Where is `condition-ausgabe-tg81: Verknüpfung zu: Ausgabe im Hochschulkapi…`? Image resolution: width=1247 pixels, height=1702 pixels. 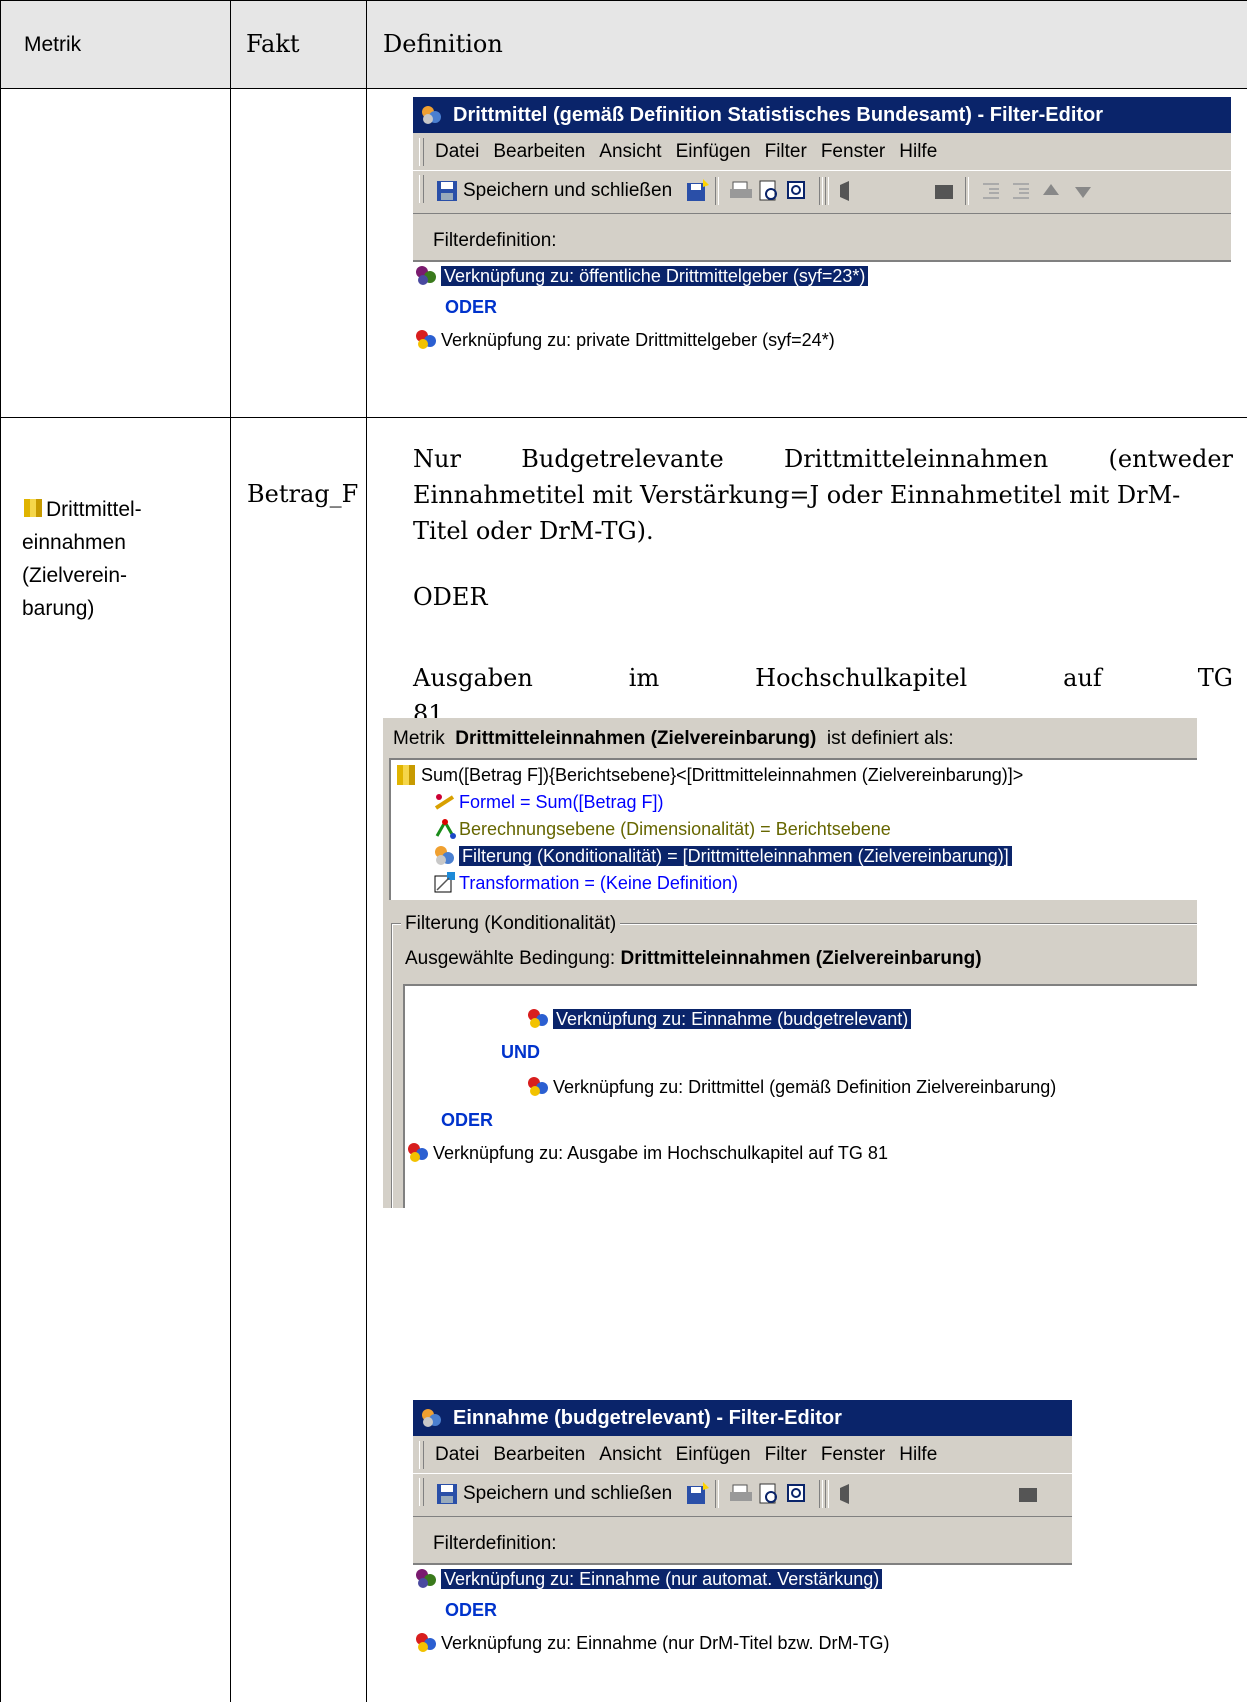
condition-ausgabe-tg81: Verknüpfung zu: Ausgabe im Hochschulkapi… is located at coordinates (647, 1153).